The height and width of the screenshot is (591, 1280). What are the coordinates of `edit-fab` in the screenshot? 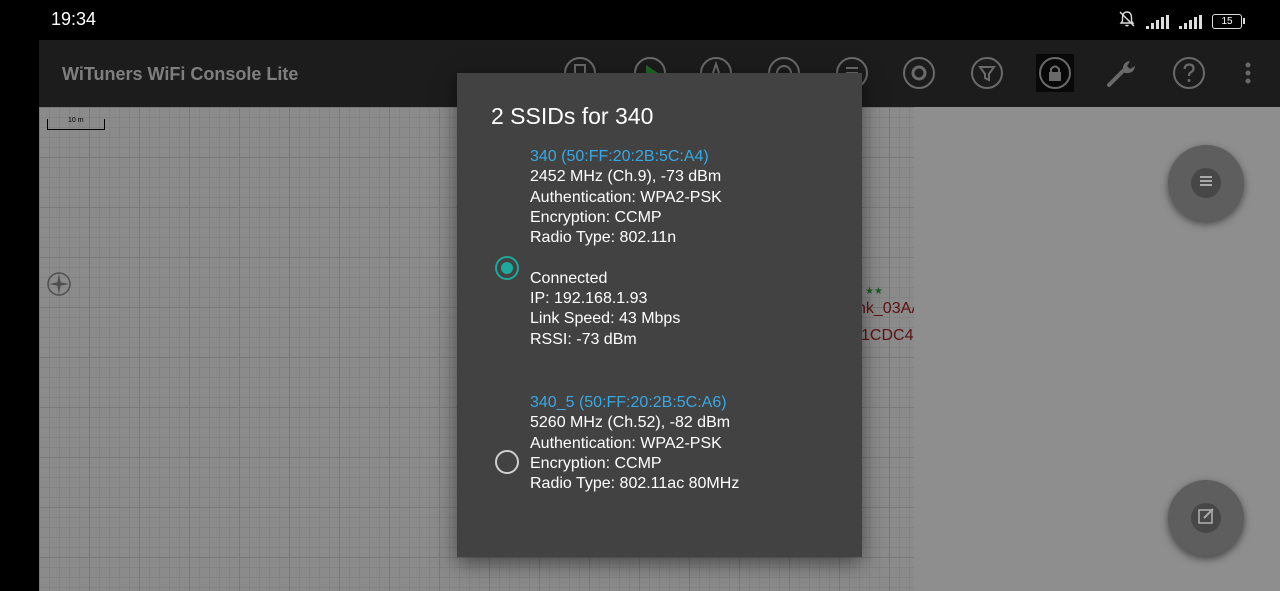 It's located at (1206, 518).